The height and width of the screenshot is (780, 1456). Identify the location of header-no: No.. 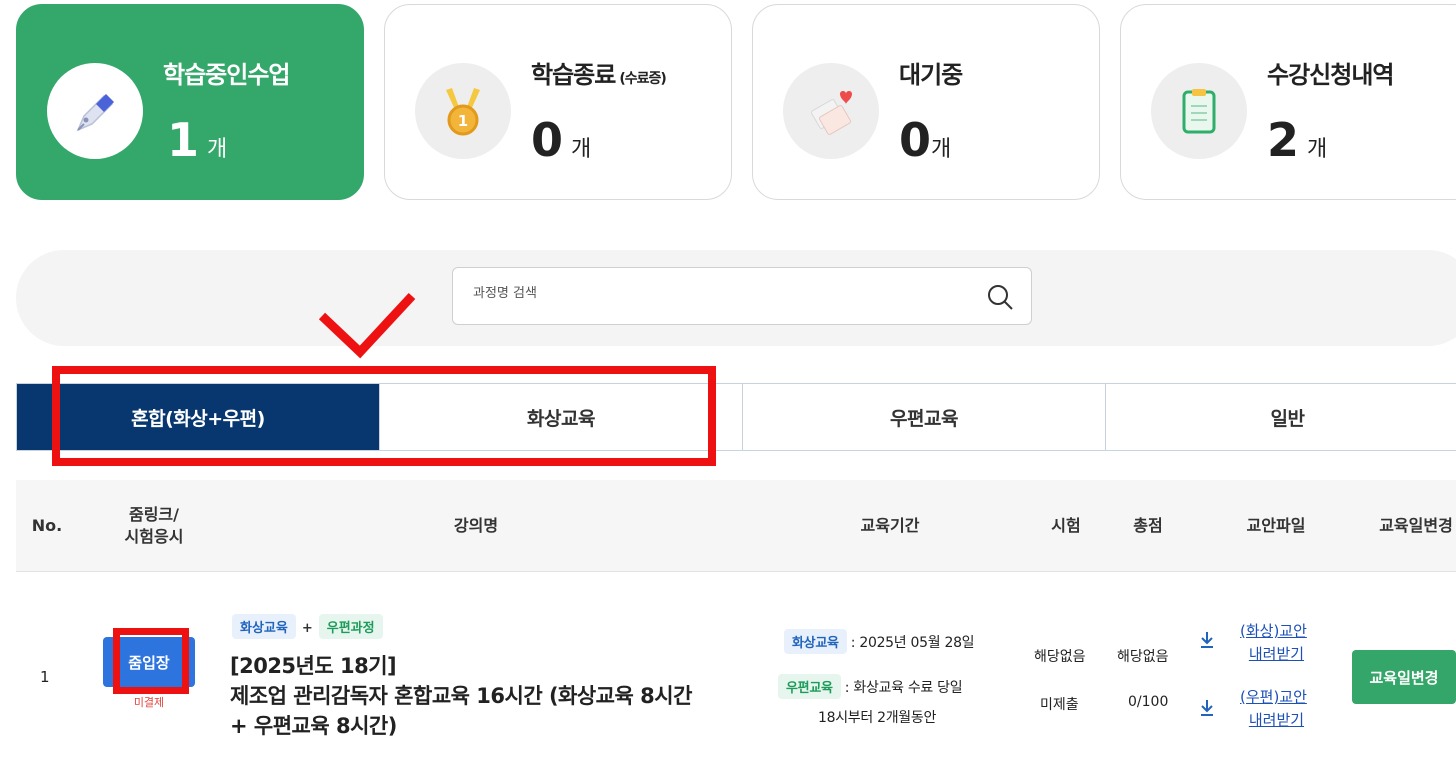
(47, 526).